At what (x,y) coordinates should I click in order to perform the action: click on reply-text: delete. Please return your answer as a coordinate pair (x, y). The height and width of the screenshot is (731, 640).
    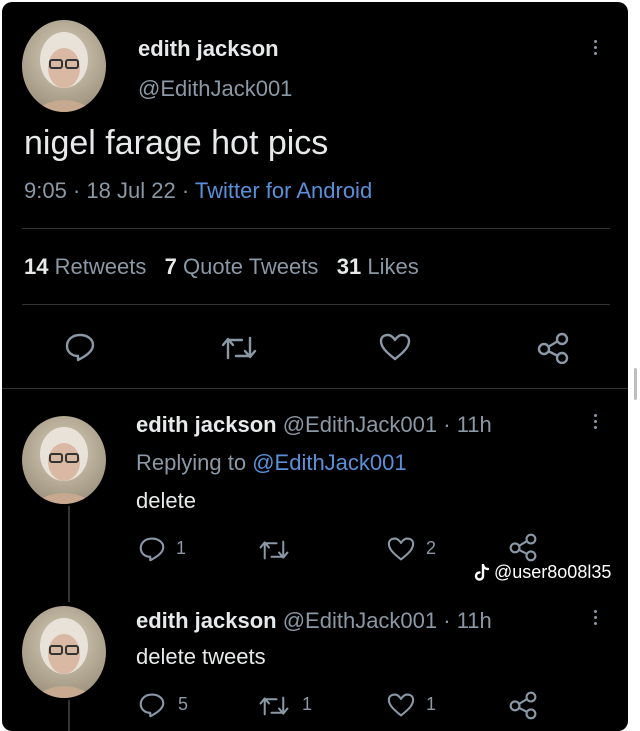
    Looking at the image, I should click on (166, 500).